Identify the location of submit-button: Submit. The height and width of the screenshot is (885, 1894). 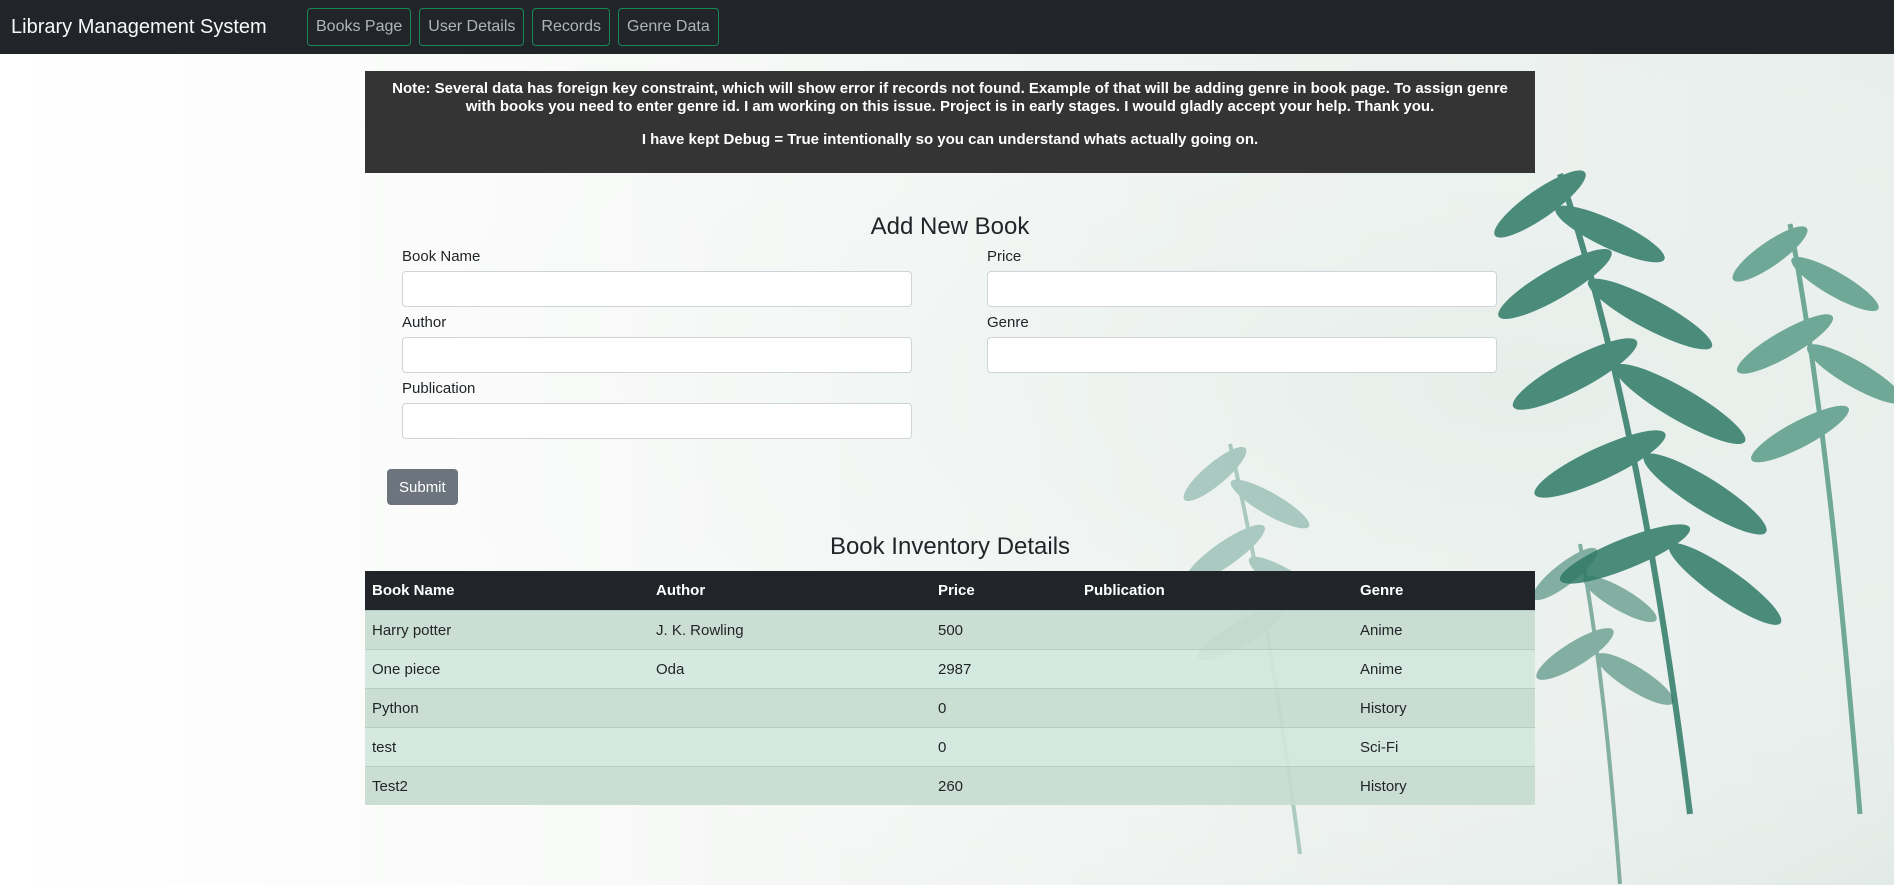
(422, 487).